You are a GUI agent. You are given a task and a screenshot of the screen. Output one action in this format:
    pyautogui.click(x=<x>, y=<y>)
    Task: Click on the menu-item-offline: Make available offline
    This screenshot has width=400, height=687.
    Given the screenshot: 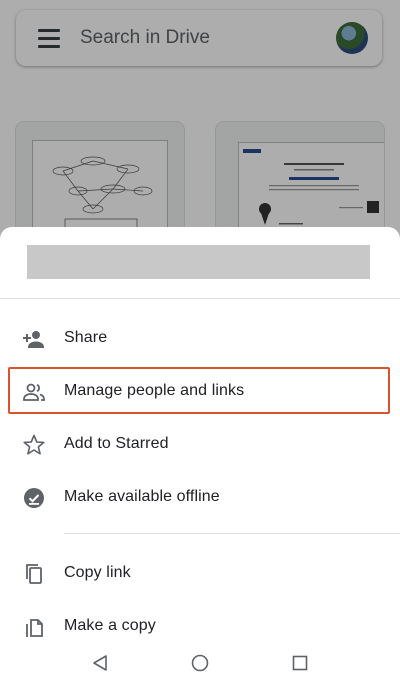 What is the action you would take?
    pyautogui.click(x=200, y=498)
    